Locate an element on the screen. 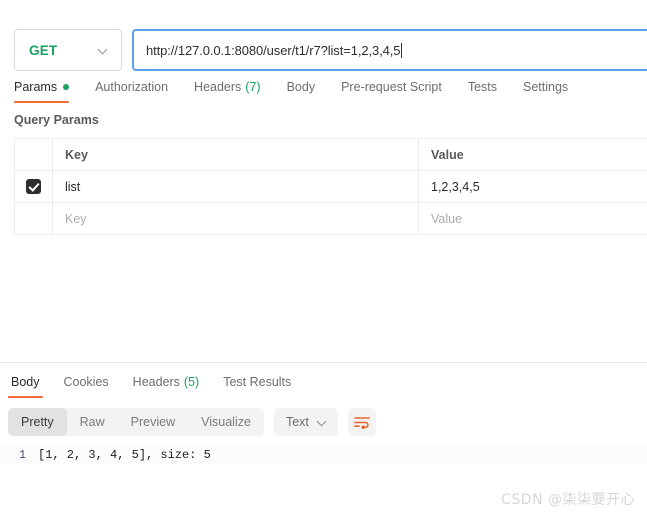  table-row: Key Value is located at coordinates (330, 218).